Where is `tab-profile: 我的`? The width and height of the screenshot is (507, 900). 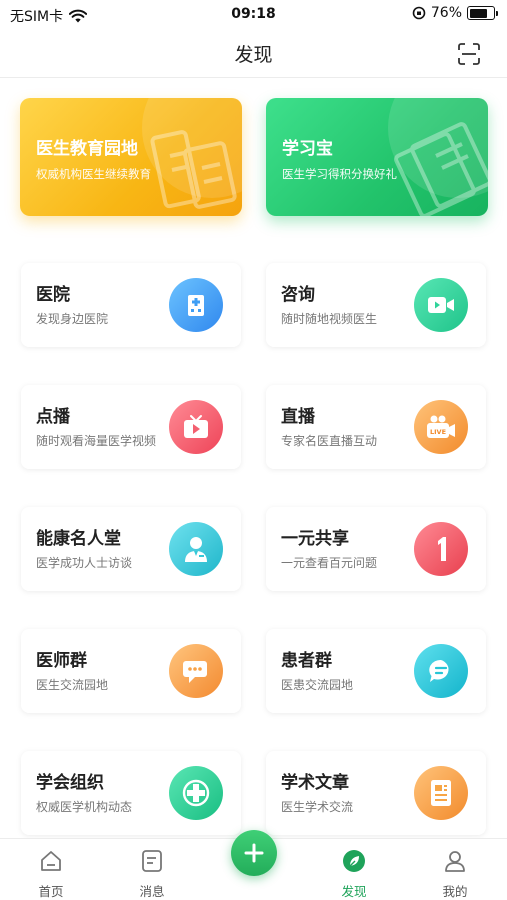 tab-profile: 我的 is located at coordinates (455, 869).